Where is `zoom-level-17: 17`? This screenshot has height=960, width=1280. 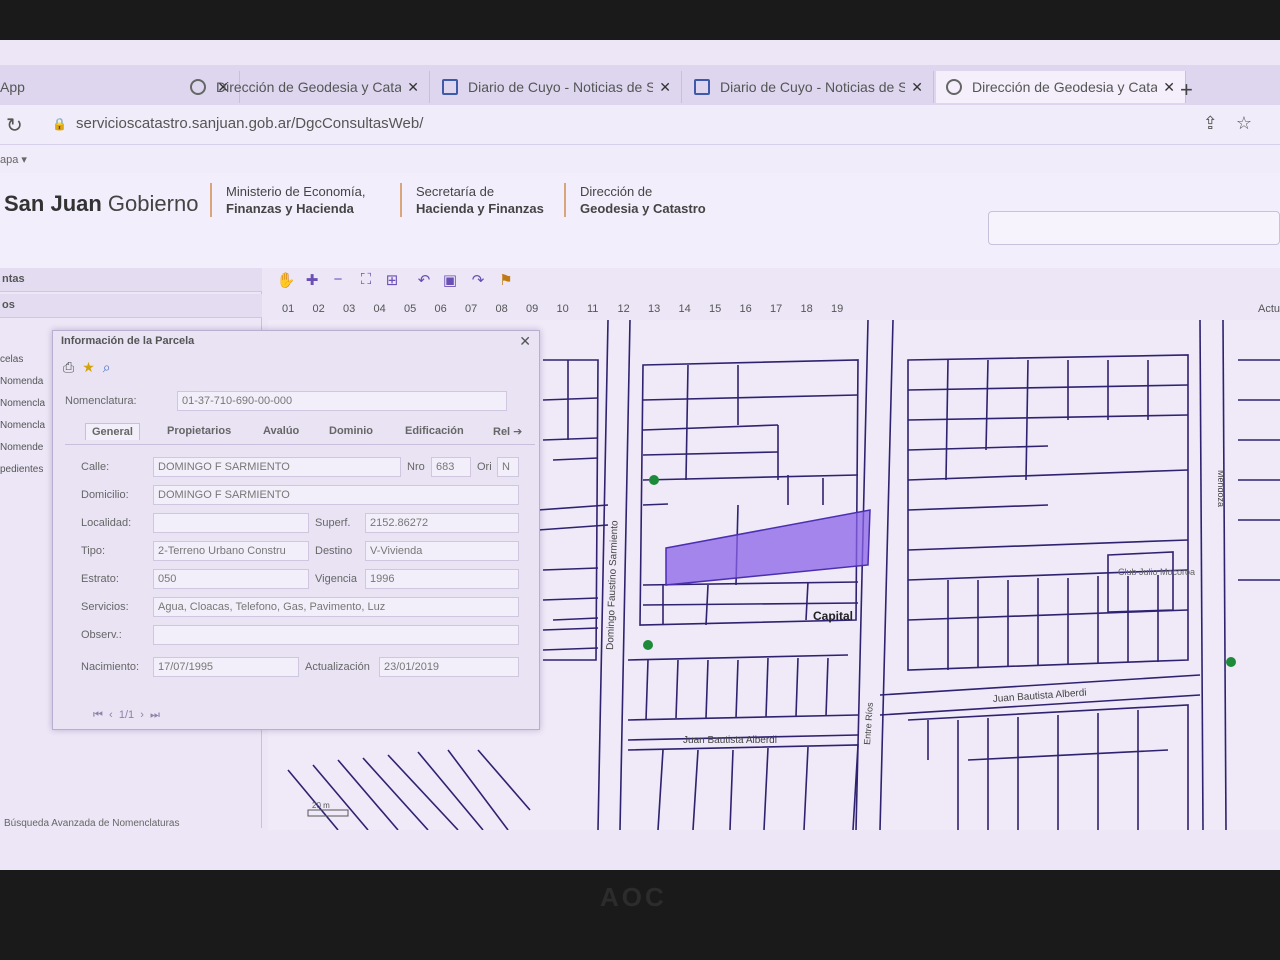 zoom-level-17: 17 is located at coordinates (776, 309).